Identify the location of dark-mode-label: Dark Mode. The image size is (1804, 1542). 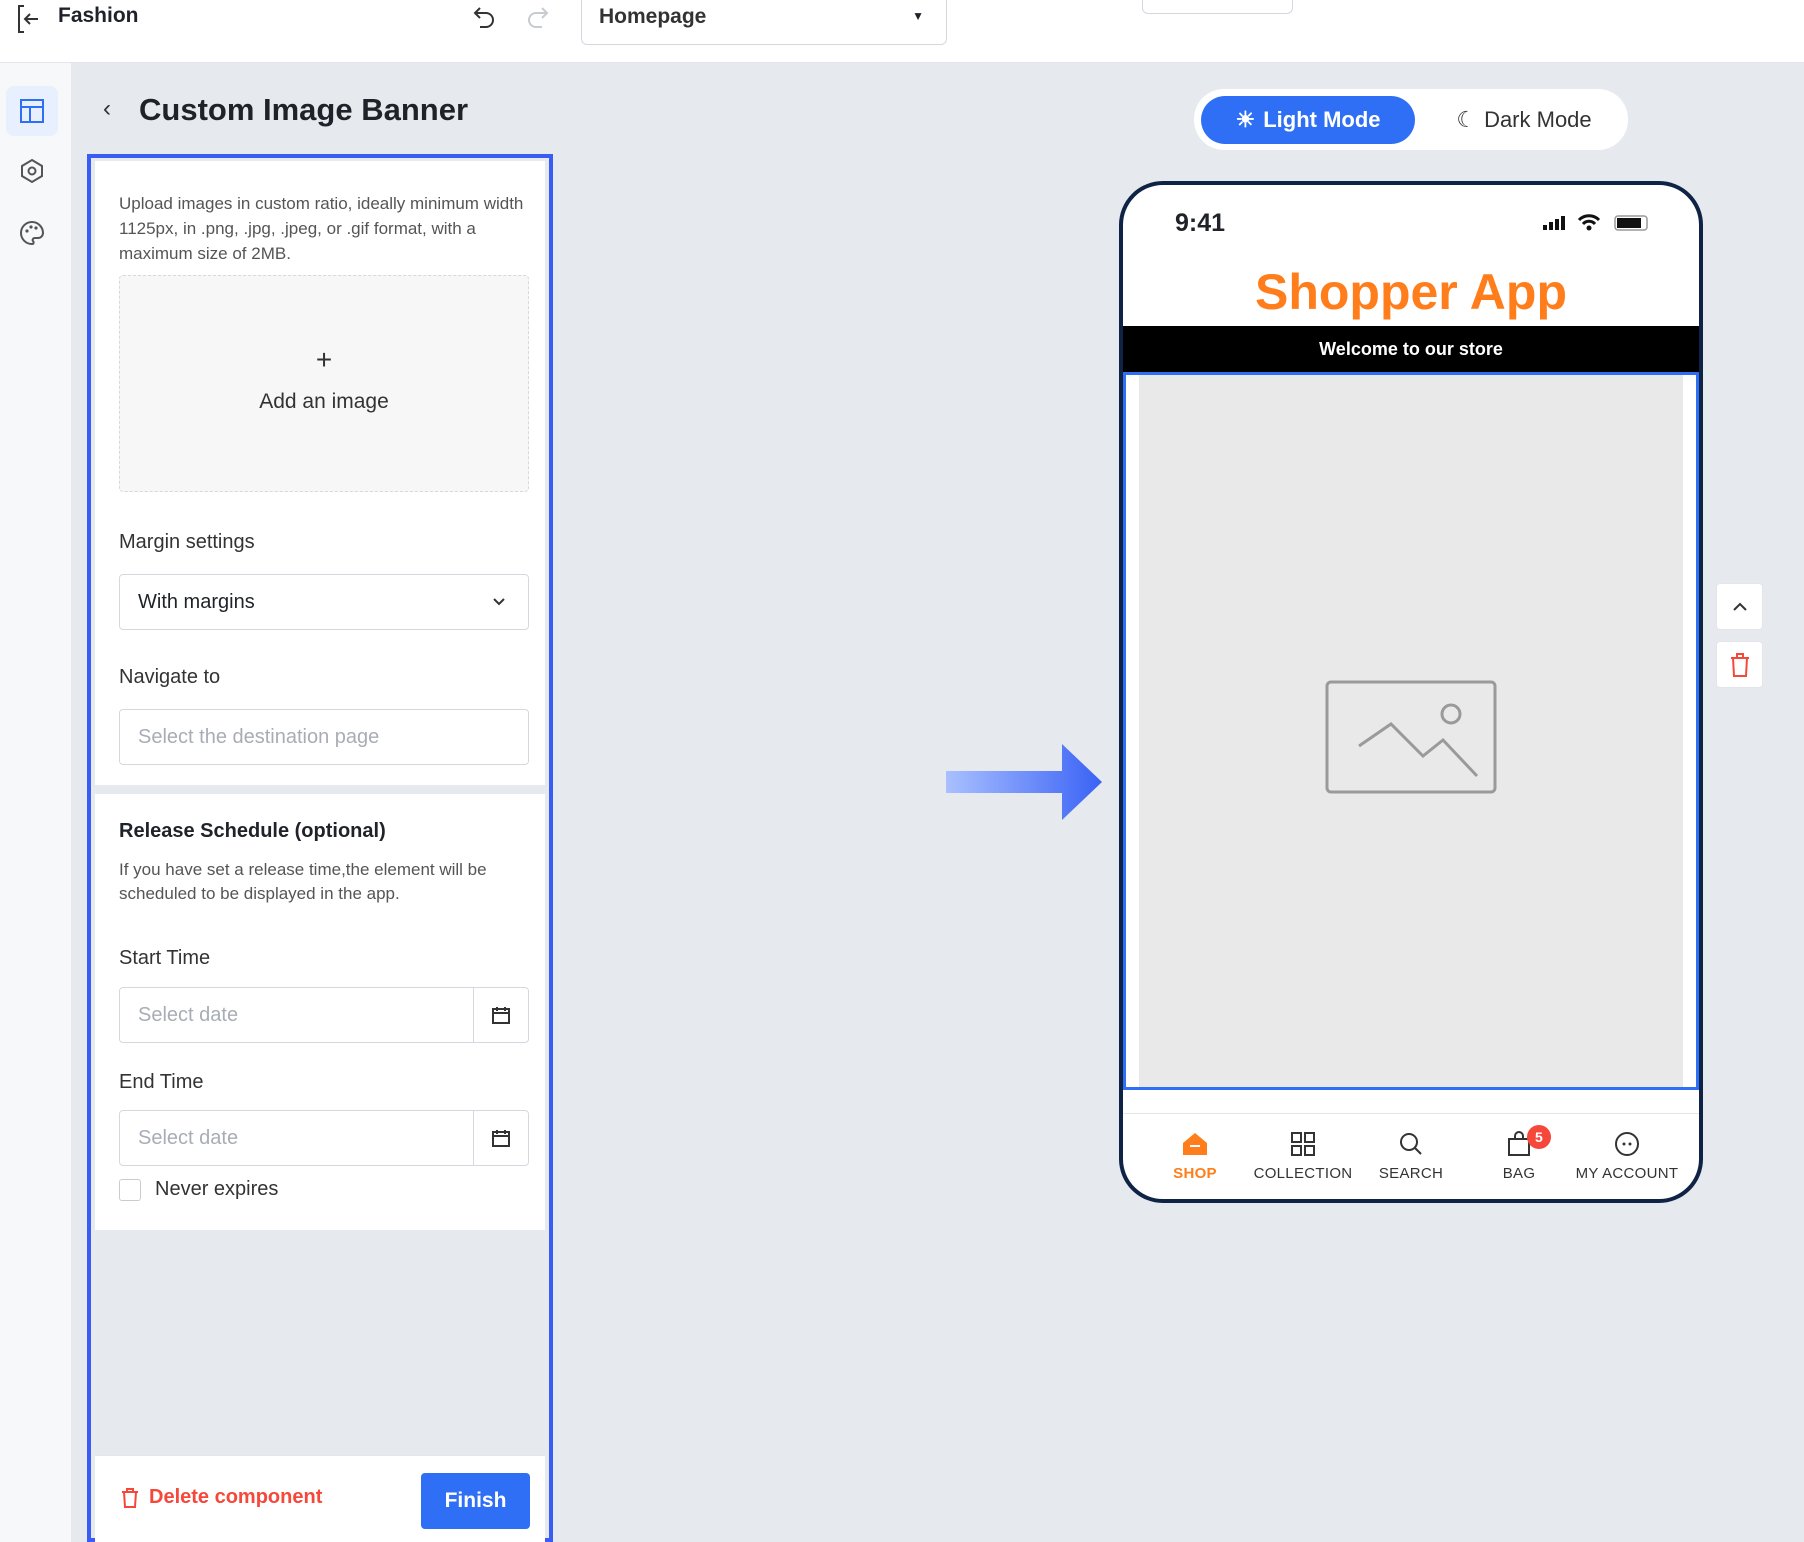
(1538, 119).